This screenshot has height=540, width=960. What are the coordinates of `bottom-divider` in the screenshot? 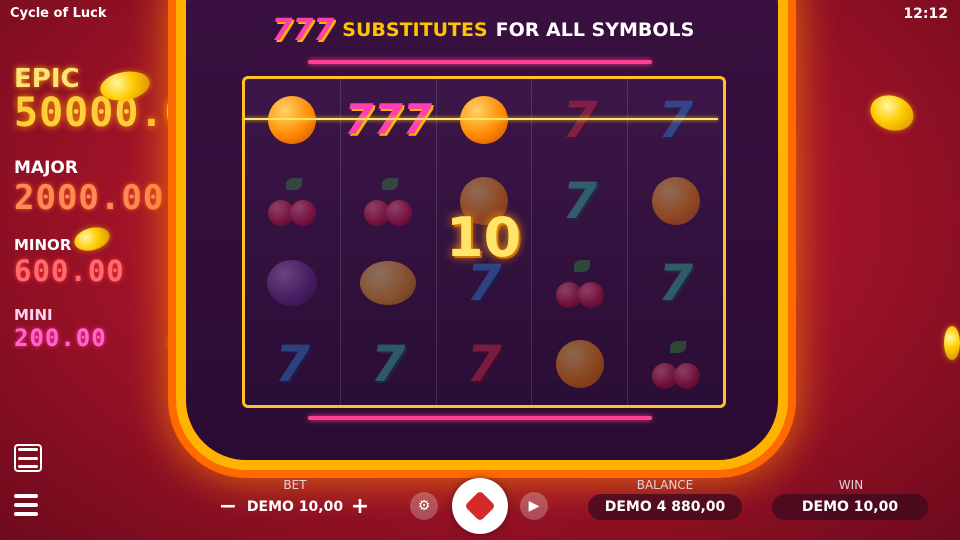 It's located at (480, 418).